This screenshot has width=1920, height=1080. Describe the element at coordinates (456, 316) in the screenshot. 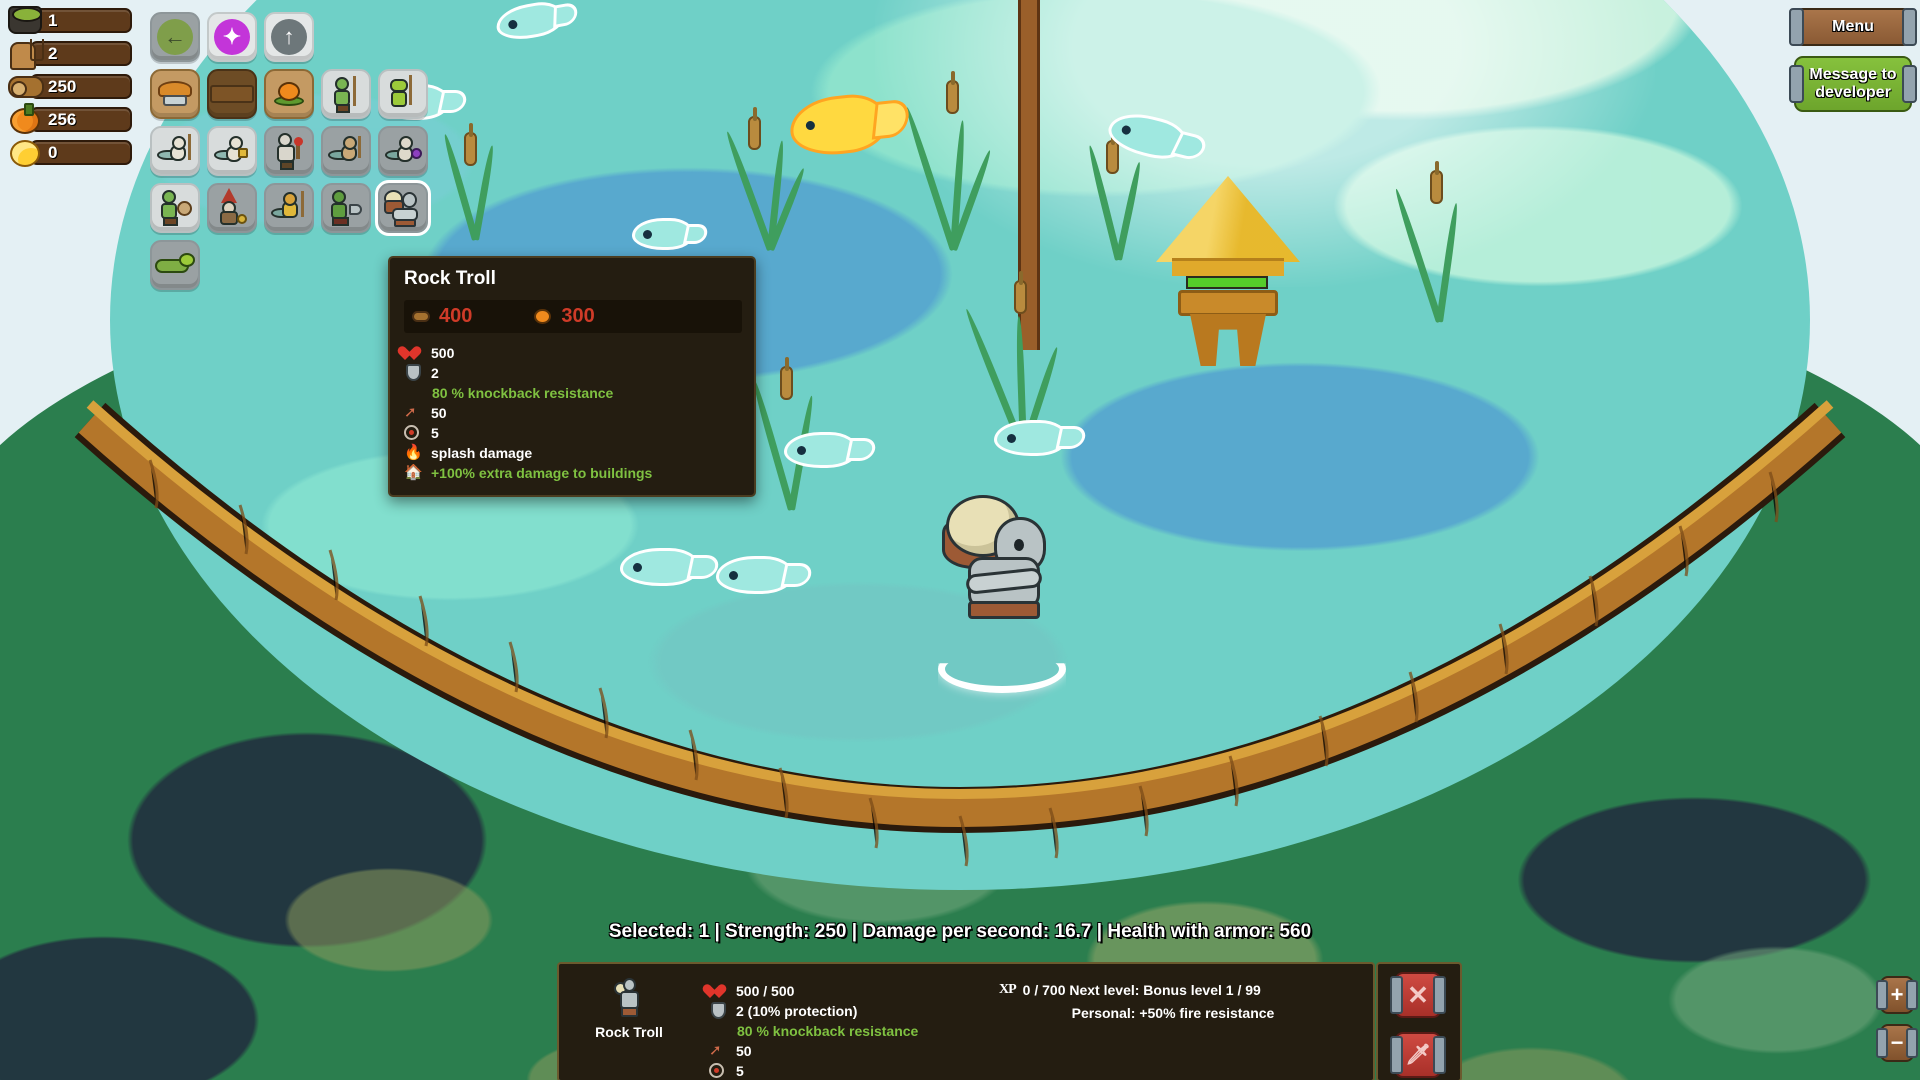

I see `cost-wood: 400` at that location.